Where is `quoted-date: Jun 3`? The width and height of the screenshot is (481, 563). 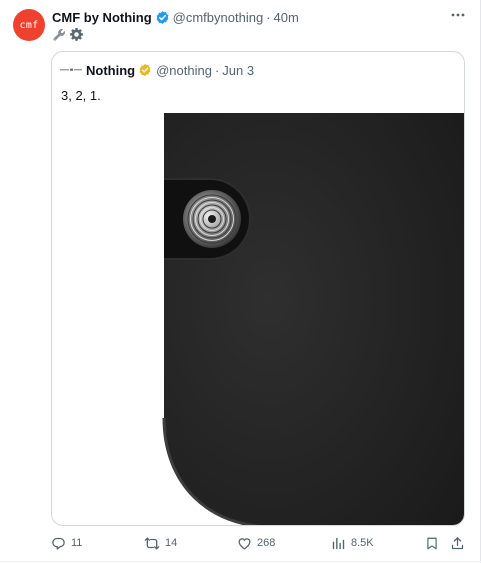 quoted-date: Jun 3 is located at coordinates (238, 70).